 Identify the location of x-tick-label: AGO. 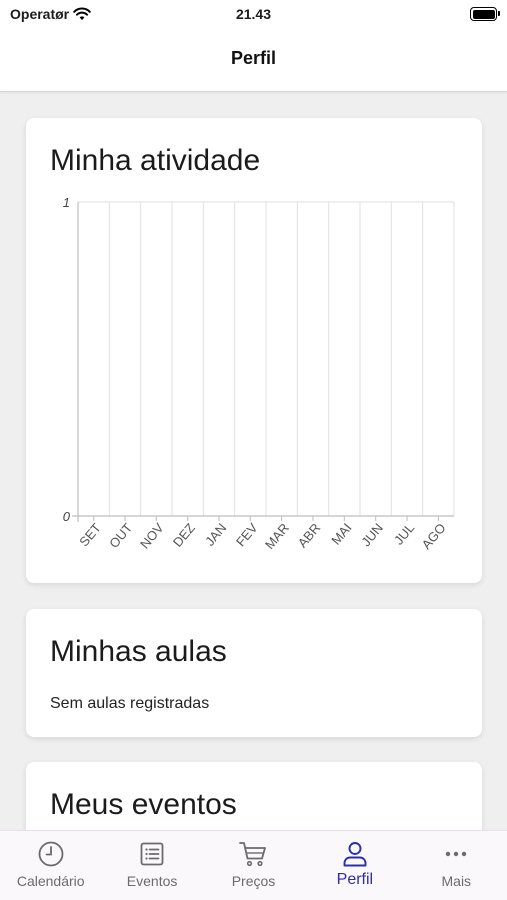
(434, 536).